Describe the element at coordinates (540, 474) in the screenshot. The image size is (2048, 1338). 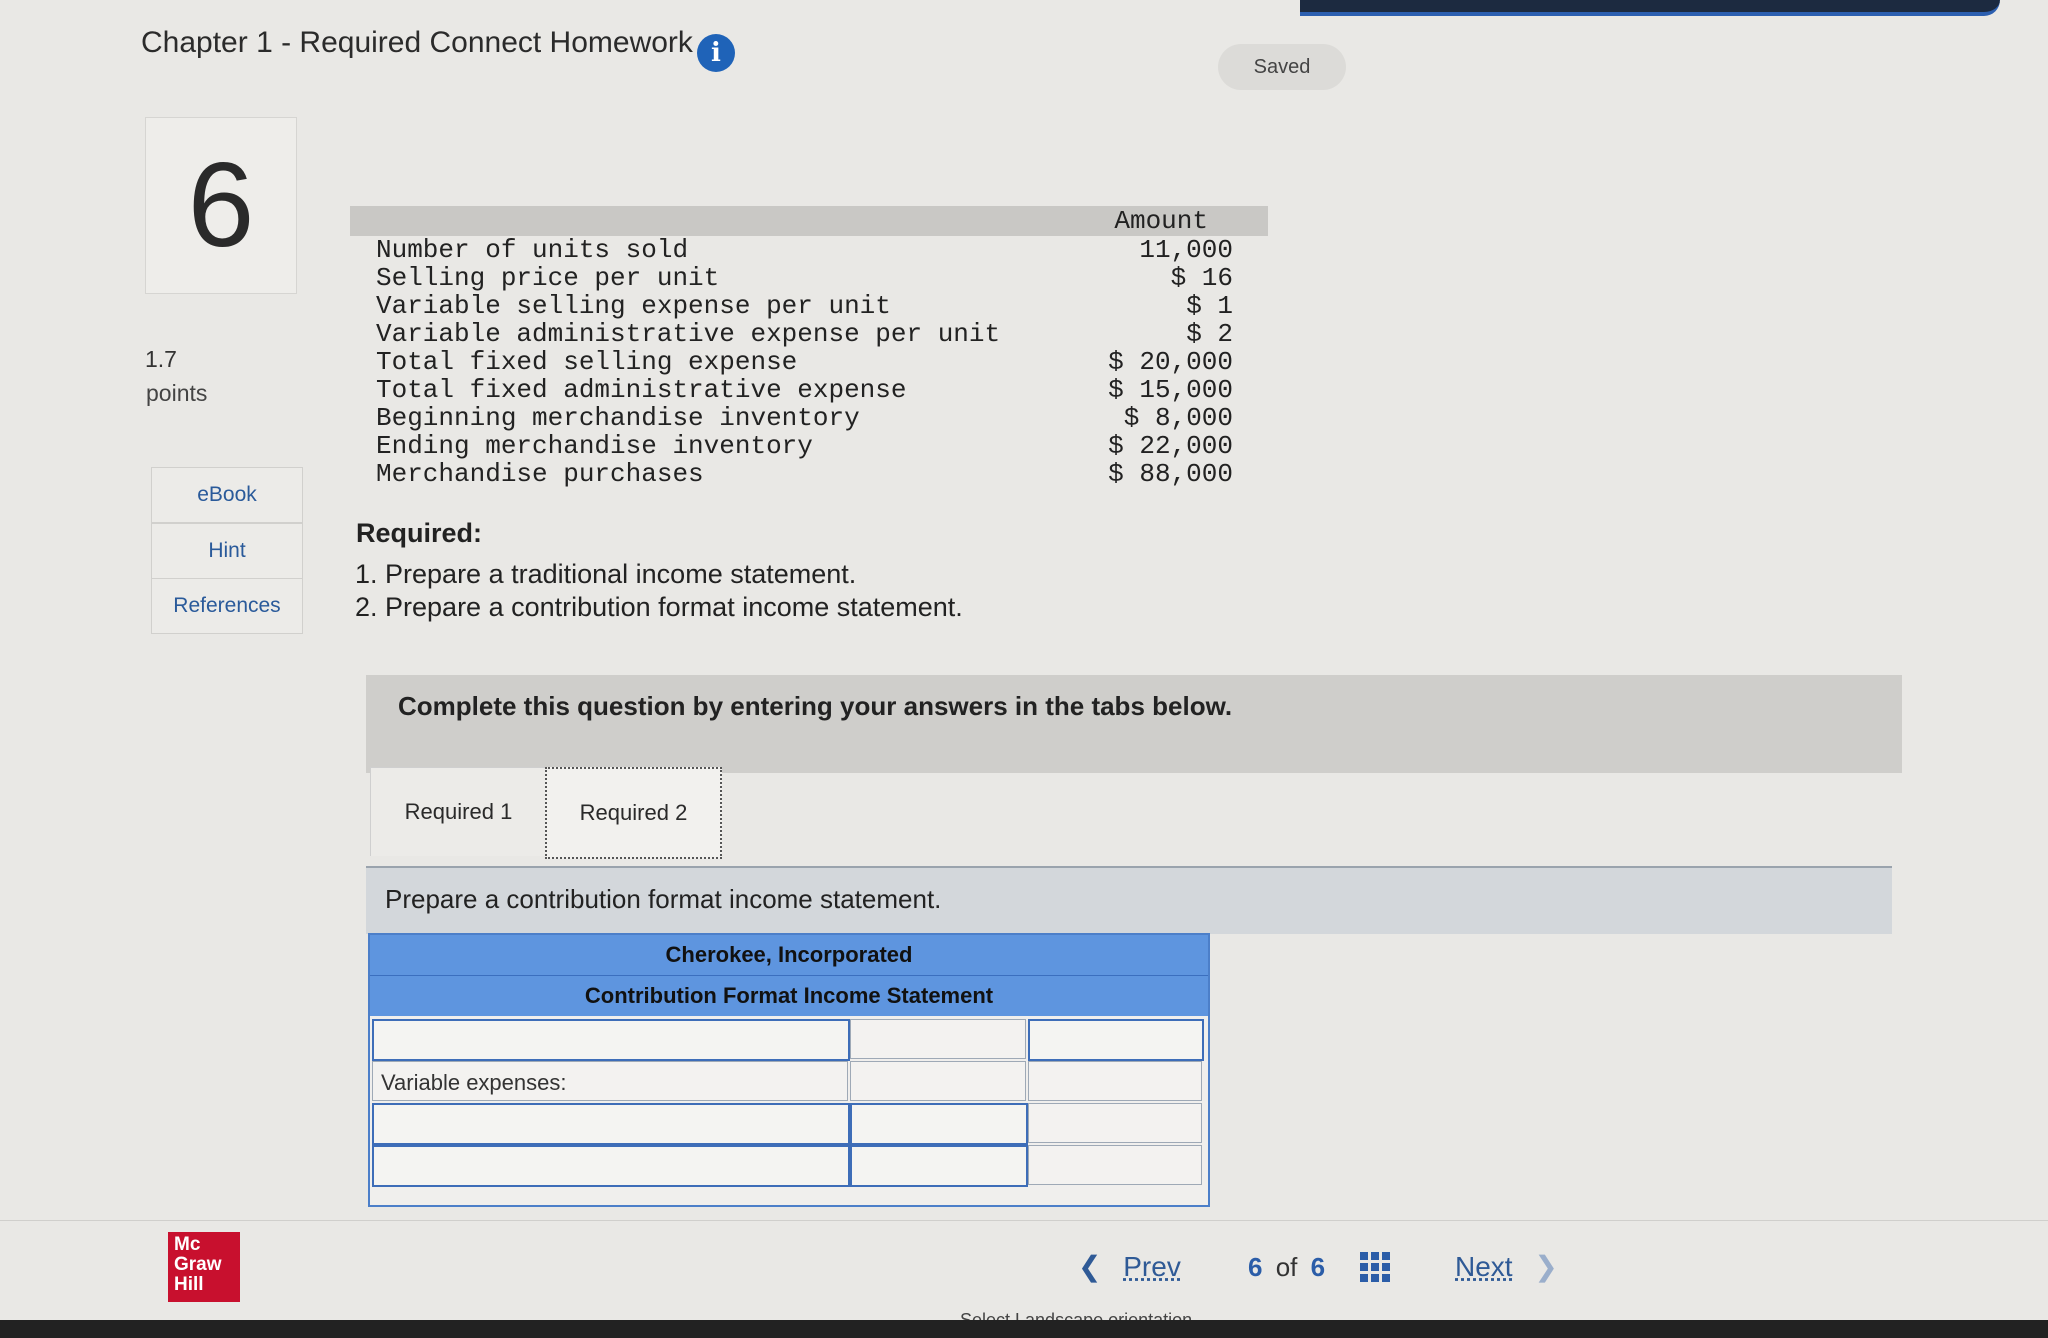
I see `row-label: Merchandise purchases` at that location.